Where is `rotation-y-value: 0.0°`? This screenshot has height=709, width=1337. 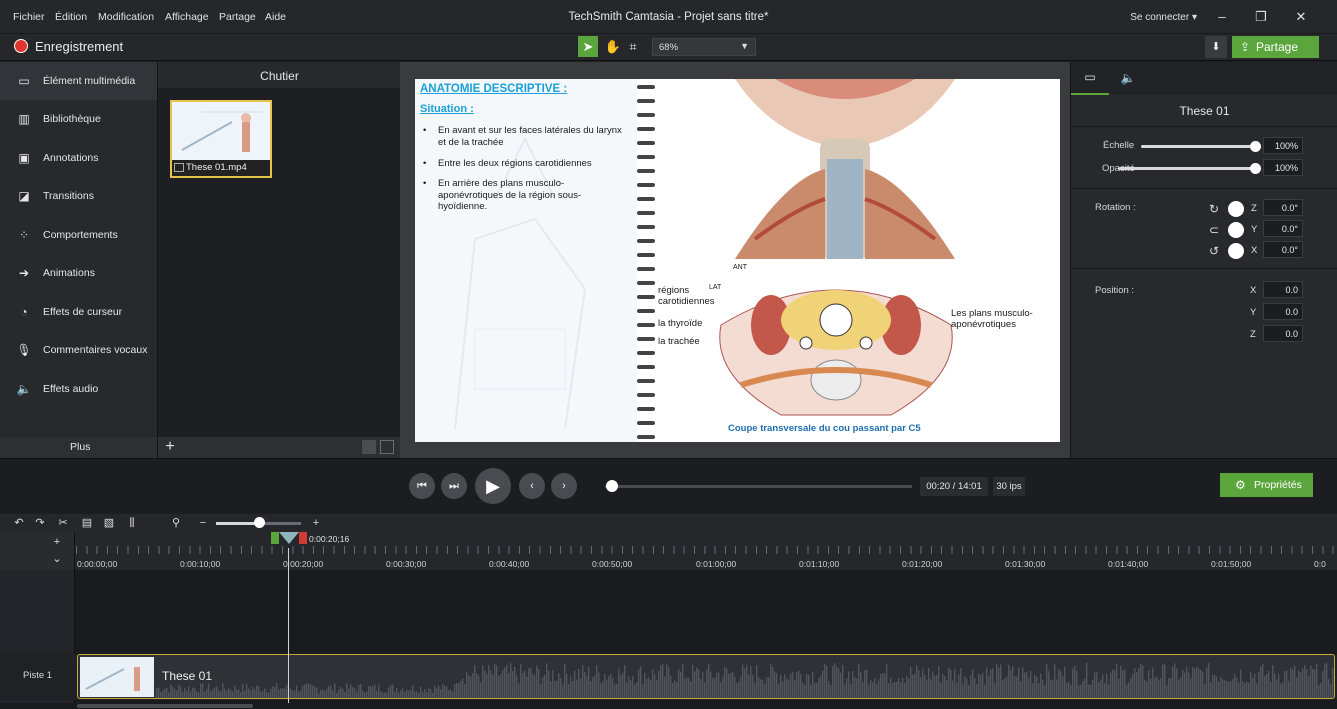 rotation-y-value: 0.0° is located at coordinates (1283, 228).